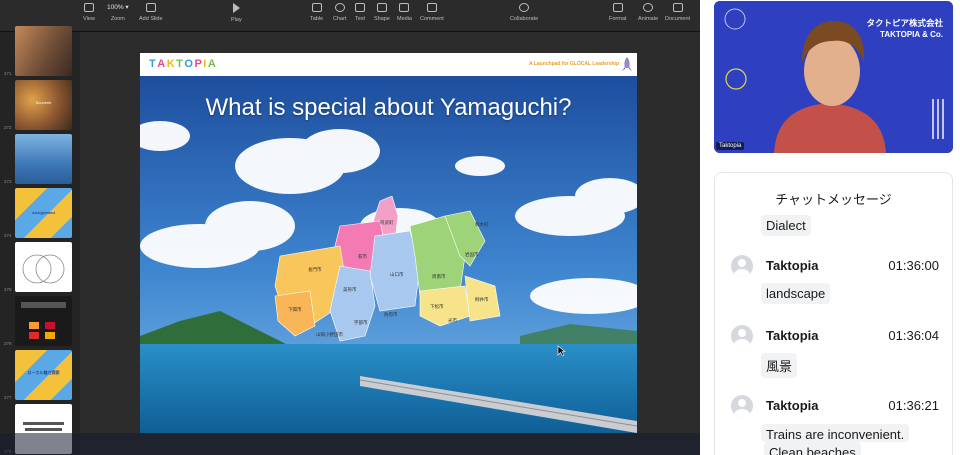 This screenshot has width=960, height=455. I want to click on chat-message: landscape, so click(796, 293).